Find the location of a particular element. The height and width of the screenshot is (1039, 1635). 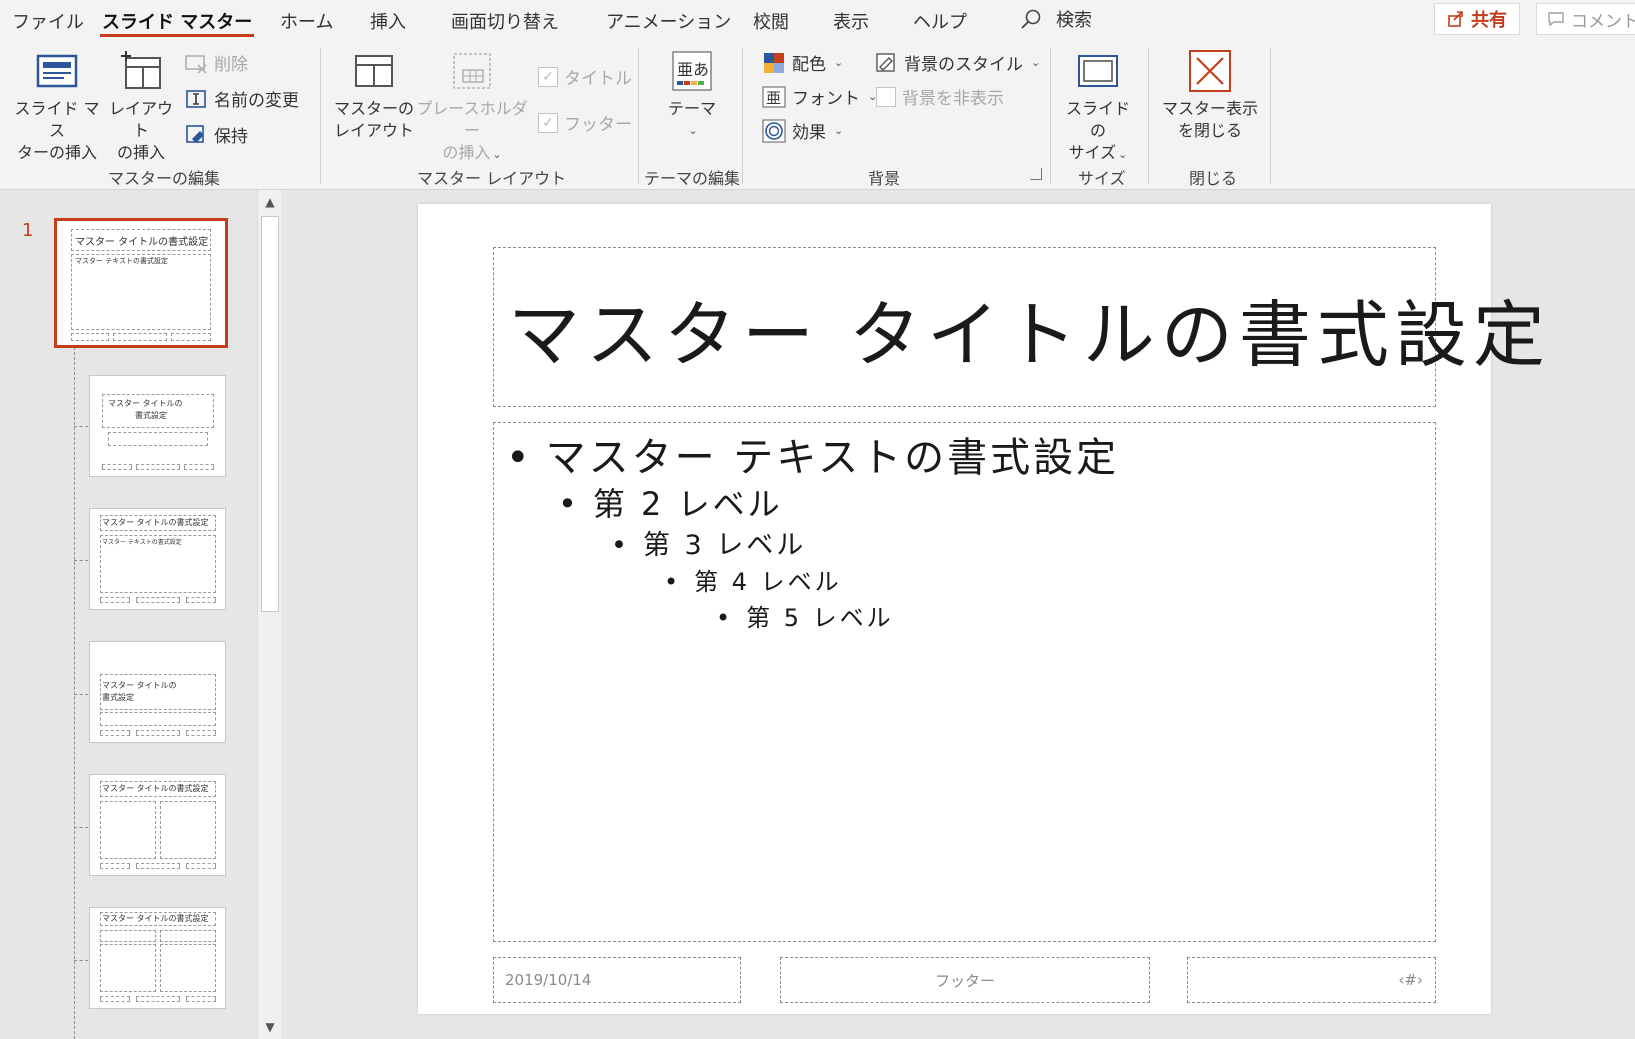

thumb-right-placeholder is located at coordinates (188, 968).